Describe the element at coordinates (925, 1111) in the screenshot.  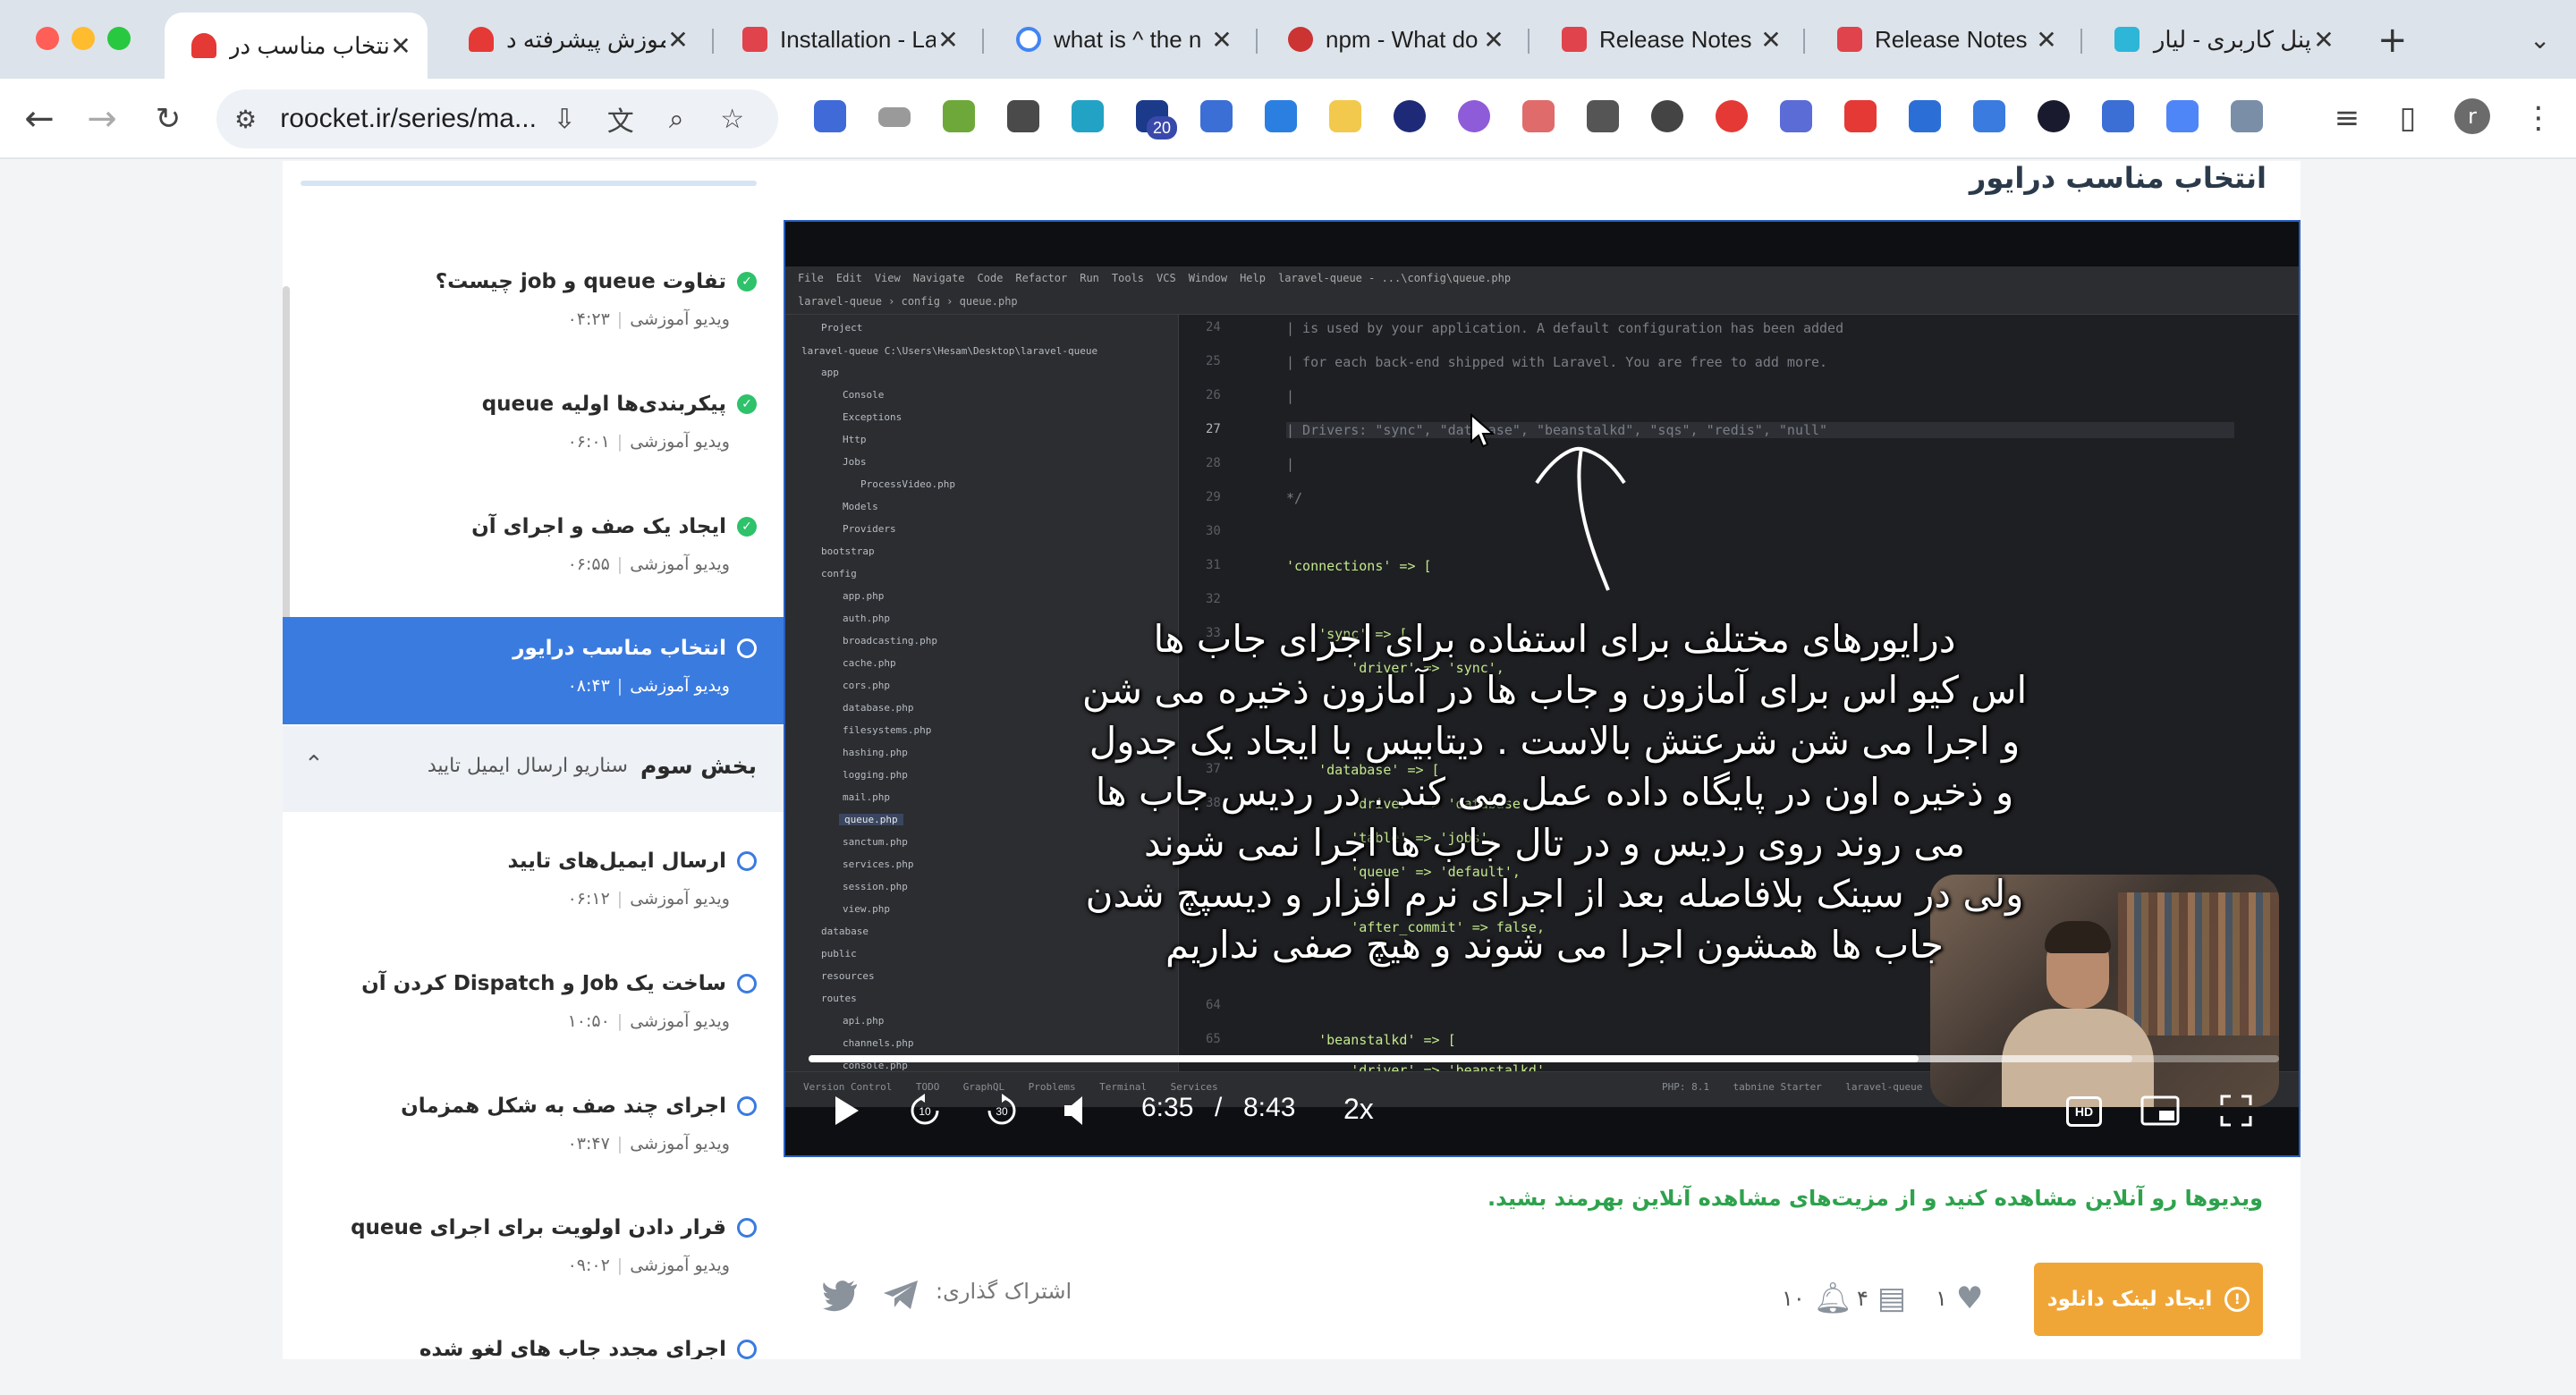
I see `rewind-10-icon: 10` at that location.